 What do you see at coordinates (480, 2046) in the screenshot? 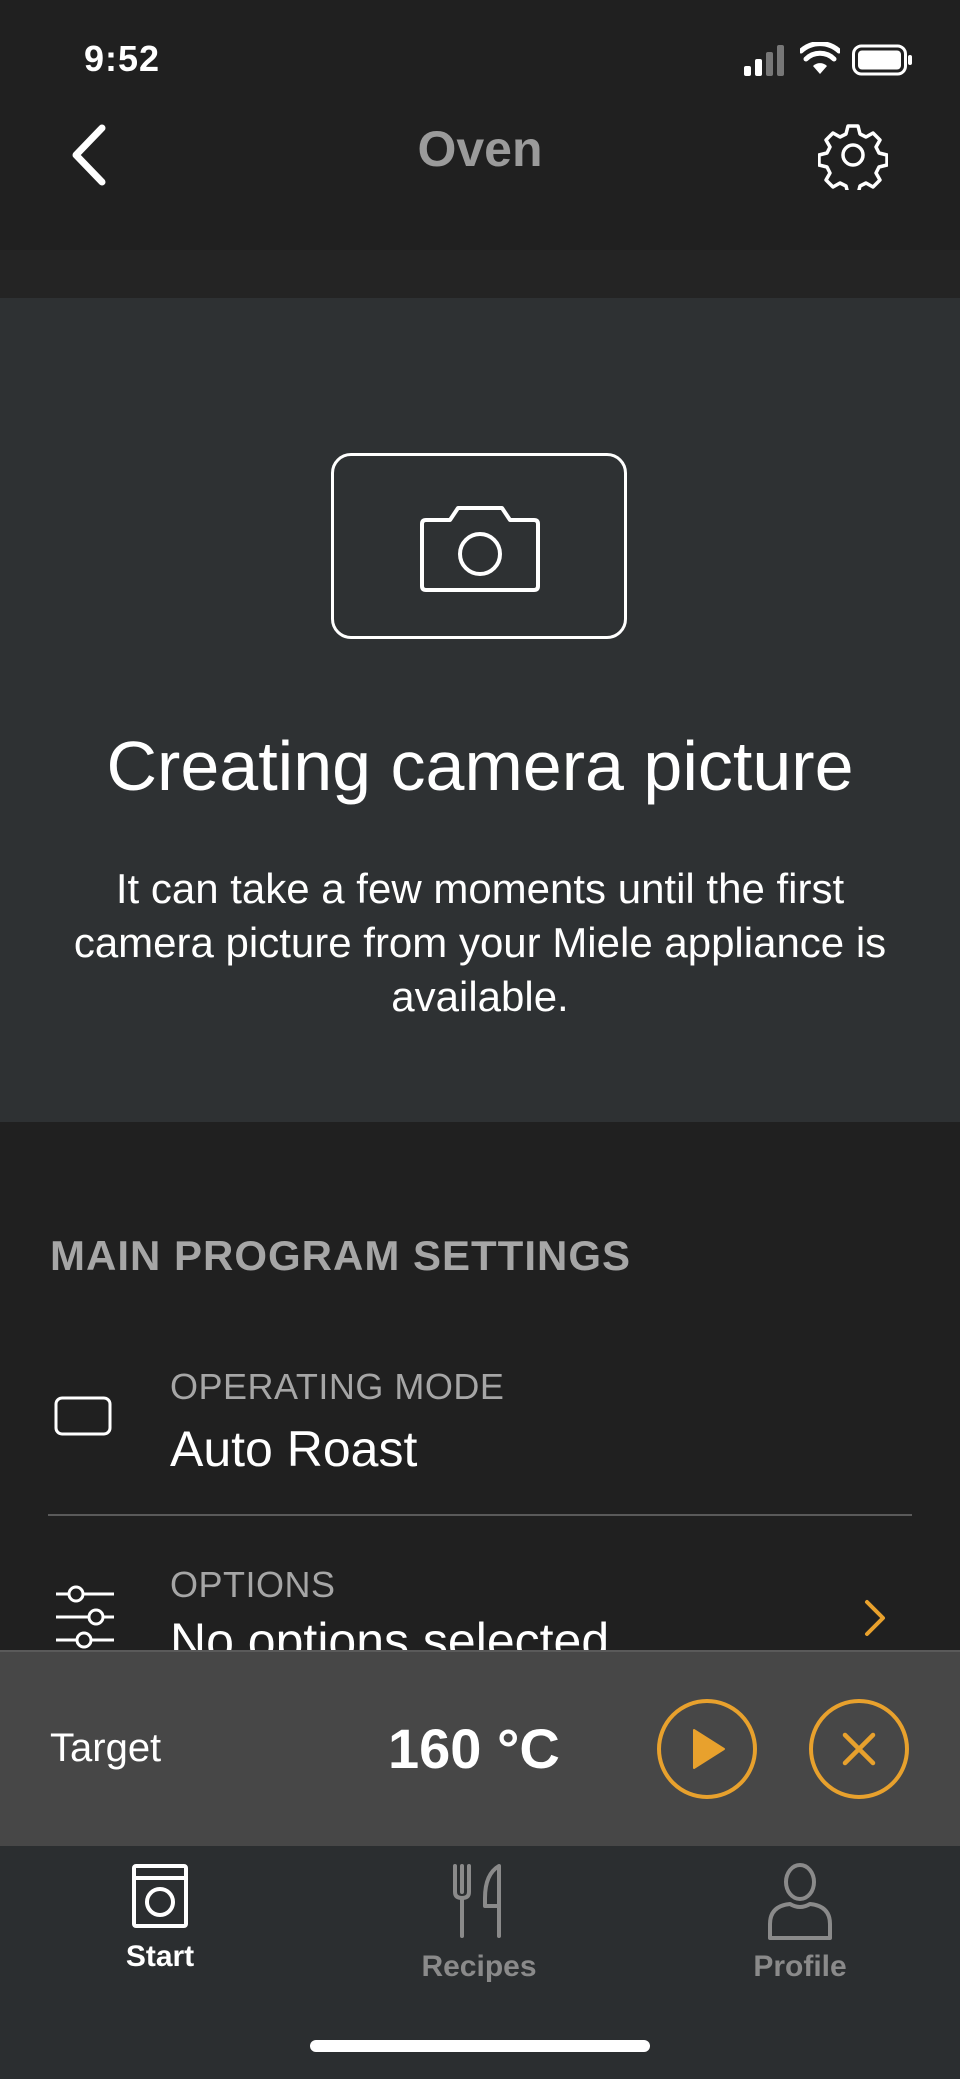
I see `home-indicator` at bounding box center [480, 2046].